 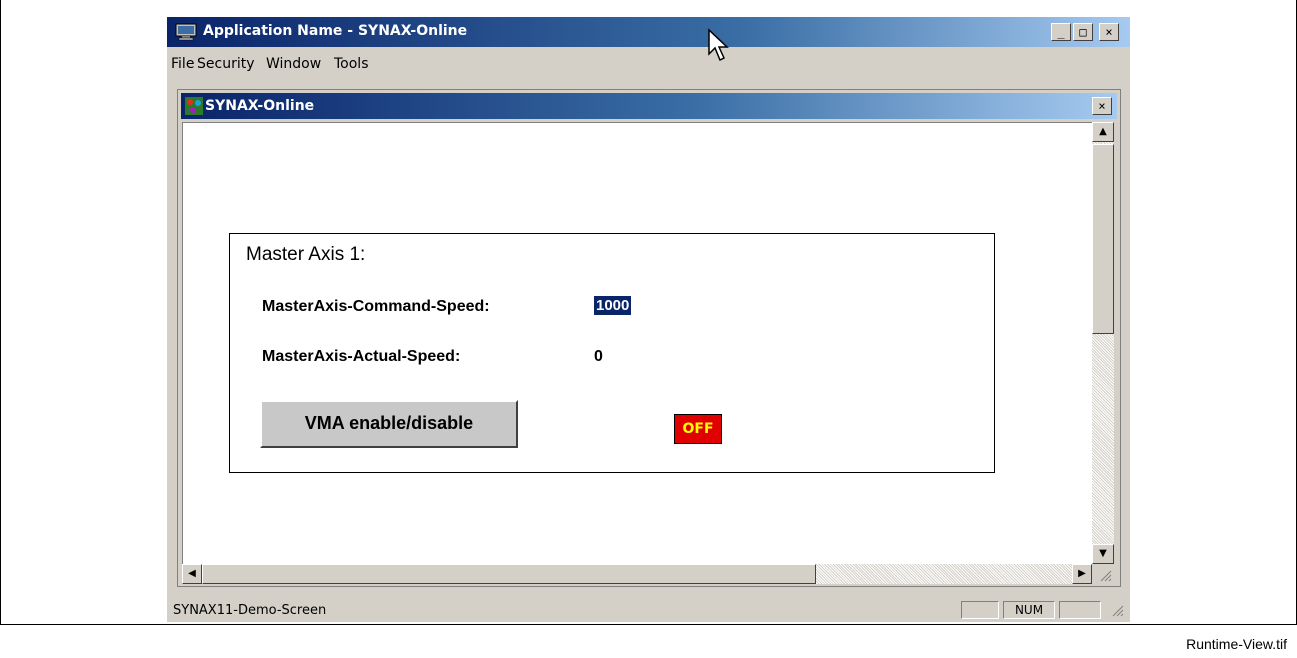 What do you see at coordinates (1083, 32) in the screenshot?
I see `maximize-button: □` at bounding box center [1083, 32].